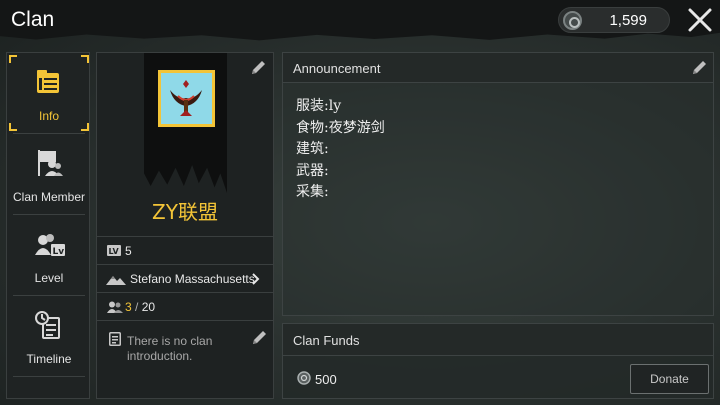 Image resolution: width=720 pixels, height=405 pixels. What do you see at coordinates (49, 278) in the screenshot?
I see `sidebar-item-label: Level` at bounding box center [49, 278].